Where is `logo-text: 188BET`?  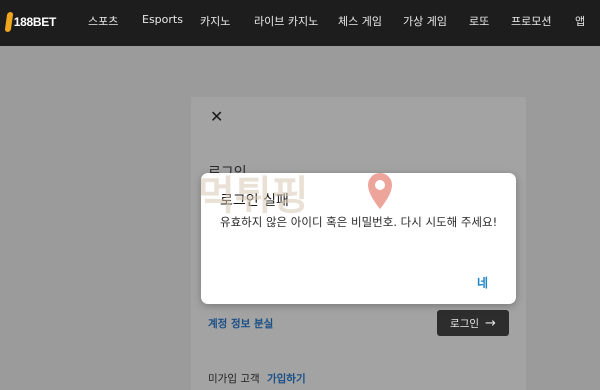
logo-text: 188BET is located at coordinates (35, 22).